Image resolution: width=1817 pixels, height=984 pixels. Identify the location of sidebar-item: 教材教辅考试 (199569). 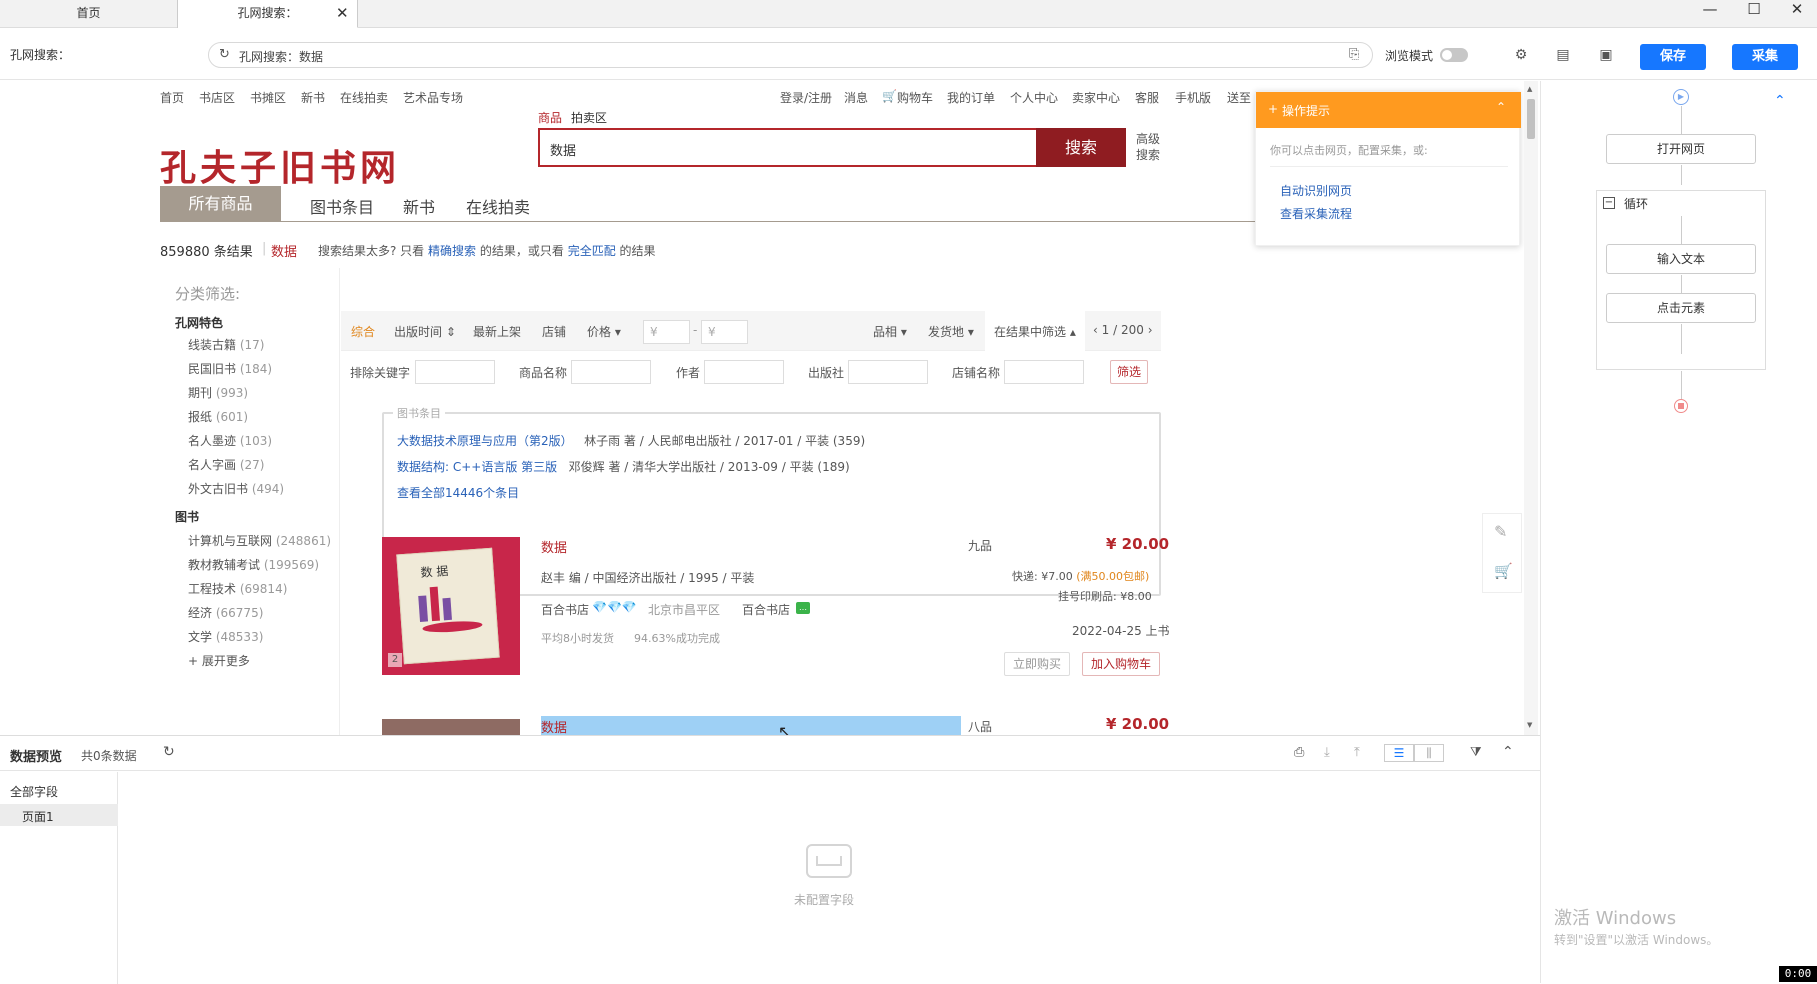
(253, 564).